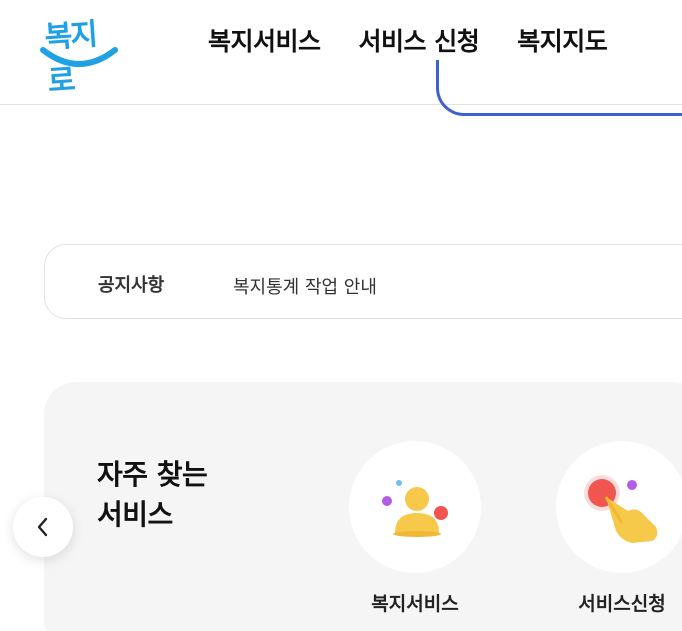 This screenshot has height=631, width=682. What do you see at coordinates (305, 286) in the screenshot?
I see `notice-link: 복지통계 작업 안내` at bounding box center [305, 286].